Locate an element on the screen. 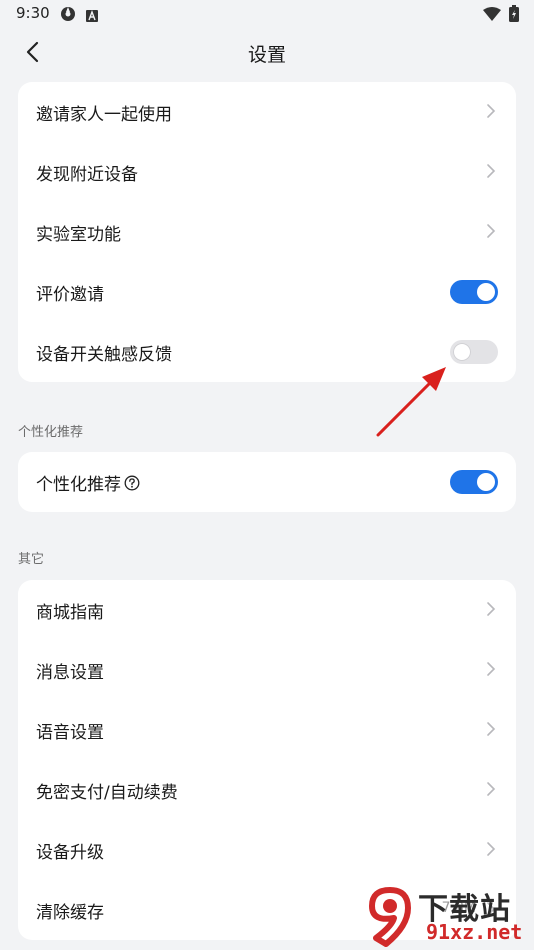 This screenshot has width=534, height=950. notification-a-icon is located at coordinates (92, 16).